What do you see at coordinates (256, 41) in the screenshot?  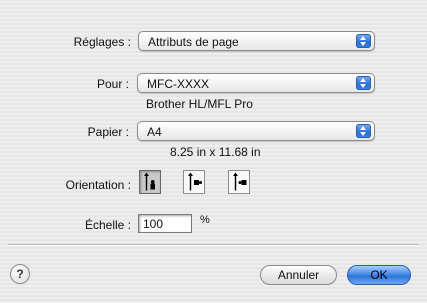 I see `settings-popup: Attributs de page` at bounding box center [256, 41].